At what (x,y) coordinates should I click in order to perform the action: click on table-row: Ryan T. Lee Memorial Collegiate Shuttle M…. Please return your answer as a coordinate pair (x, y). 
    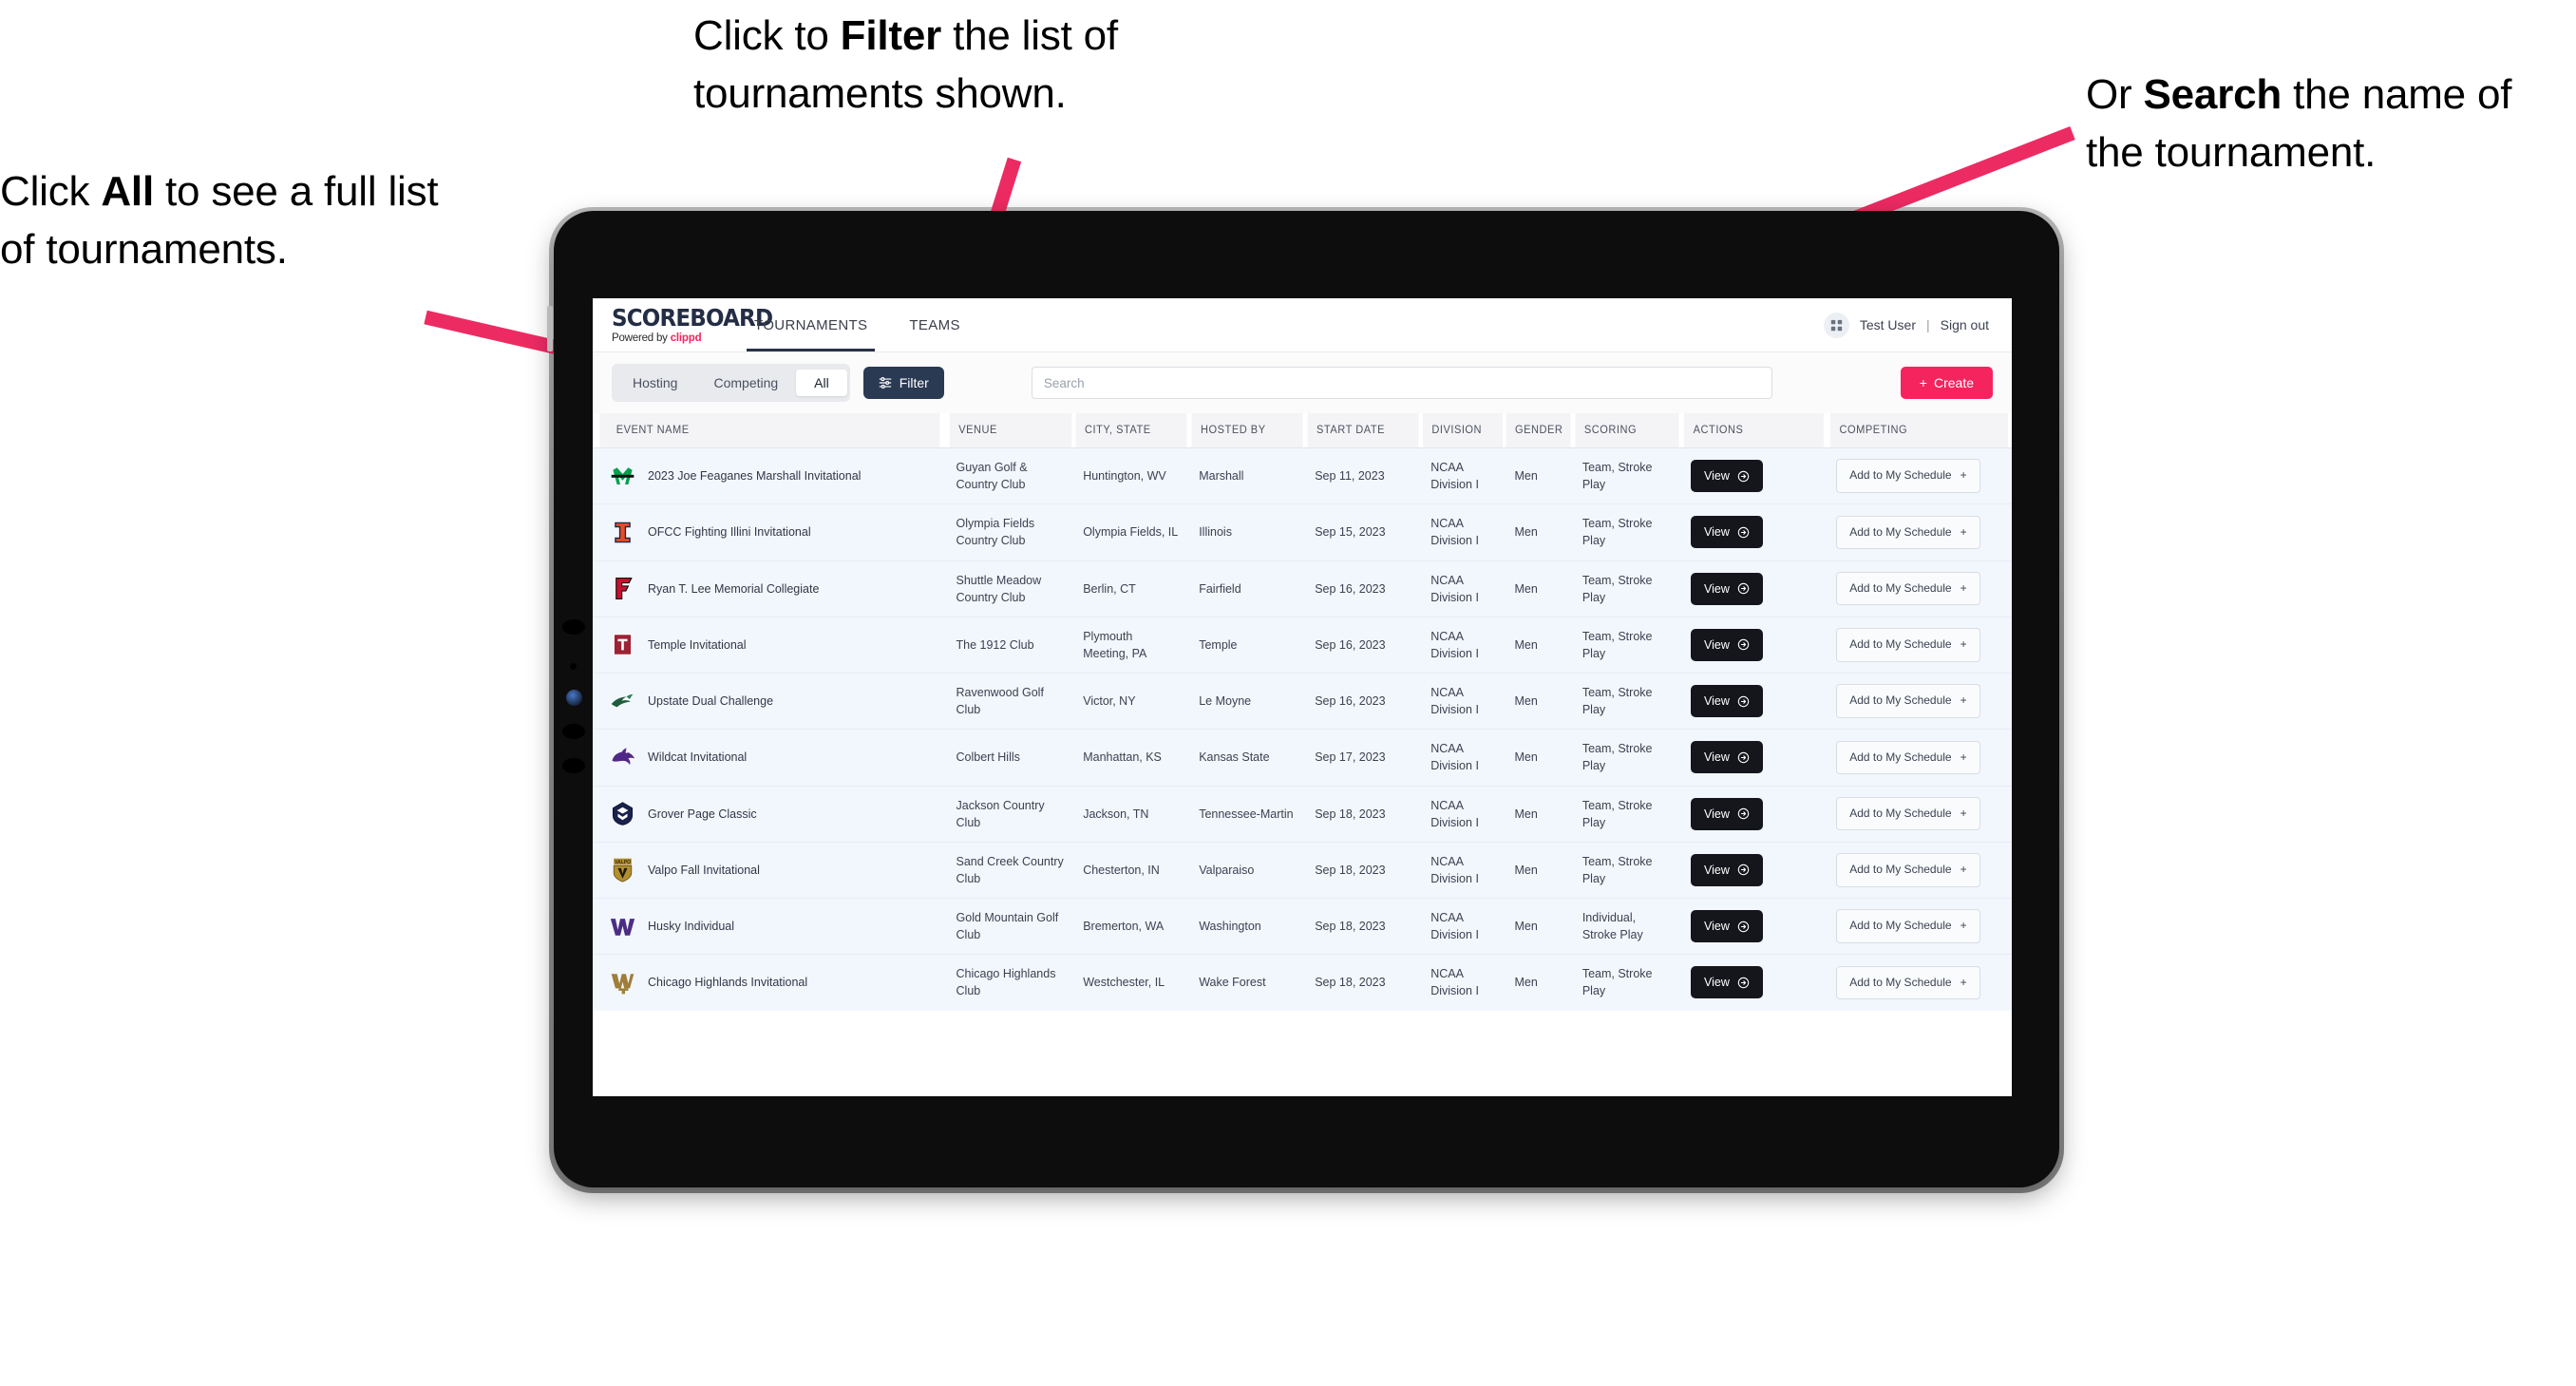
    Looking at the image, I should click on (1302, 588).